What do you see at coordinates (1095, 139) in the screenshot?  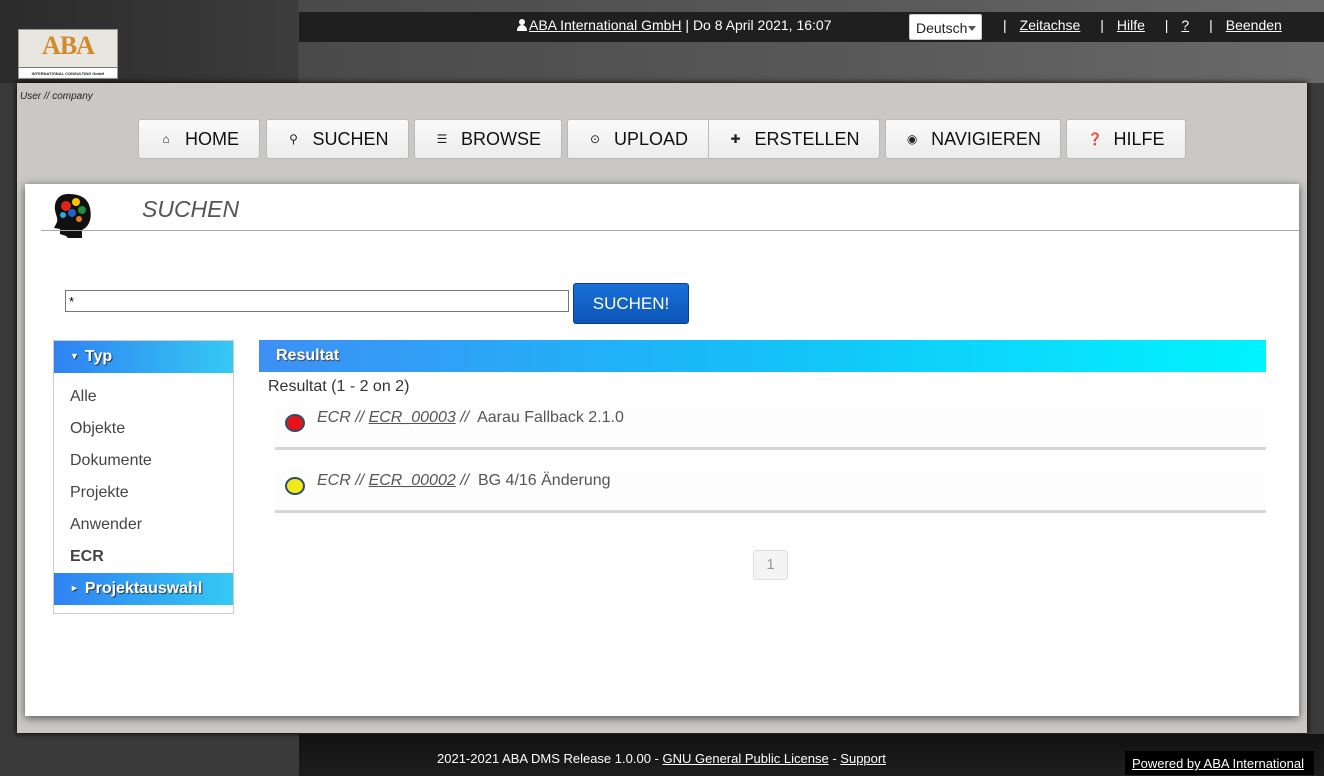 I see `question-icon: ❓` at bounding box center [1095, 139].